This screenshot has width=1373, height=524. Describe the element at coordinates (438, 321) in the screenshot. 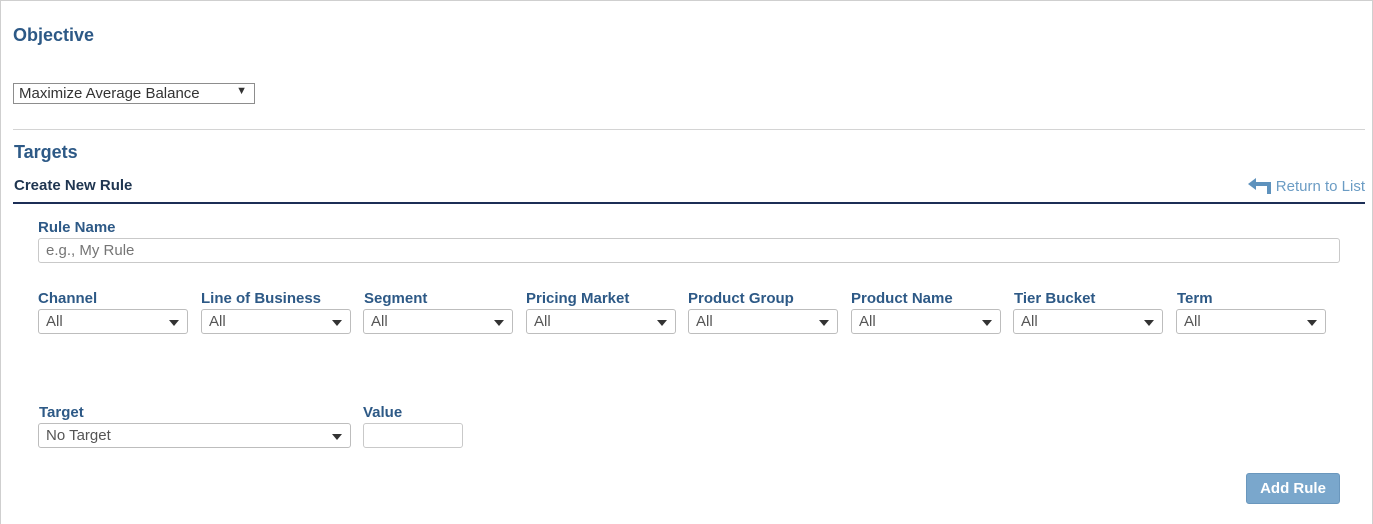

I see `segment-select: All` at that location.